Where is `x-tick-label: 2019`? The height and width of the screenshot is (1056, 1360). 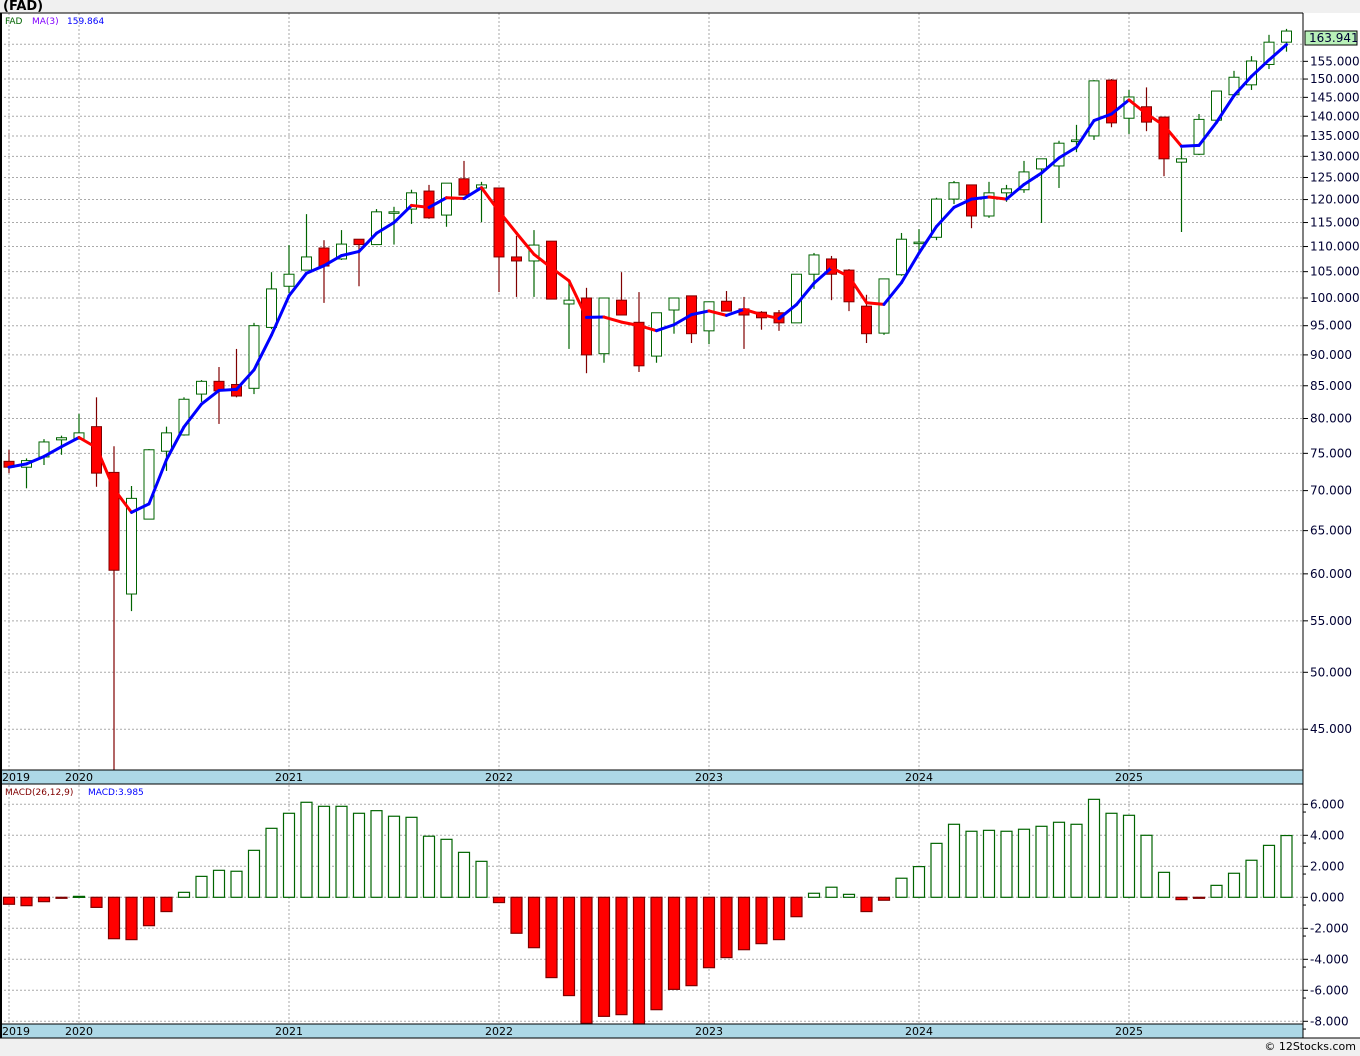 x-tick-label: 2019 is located at coordinates (16, 1031).